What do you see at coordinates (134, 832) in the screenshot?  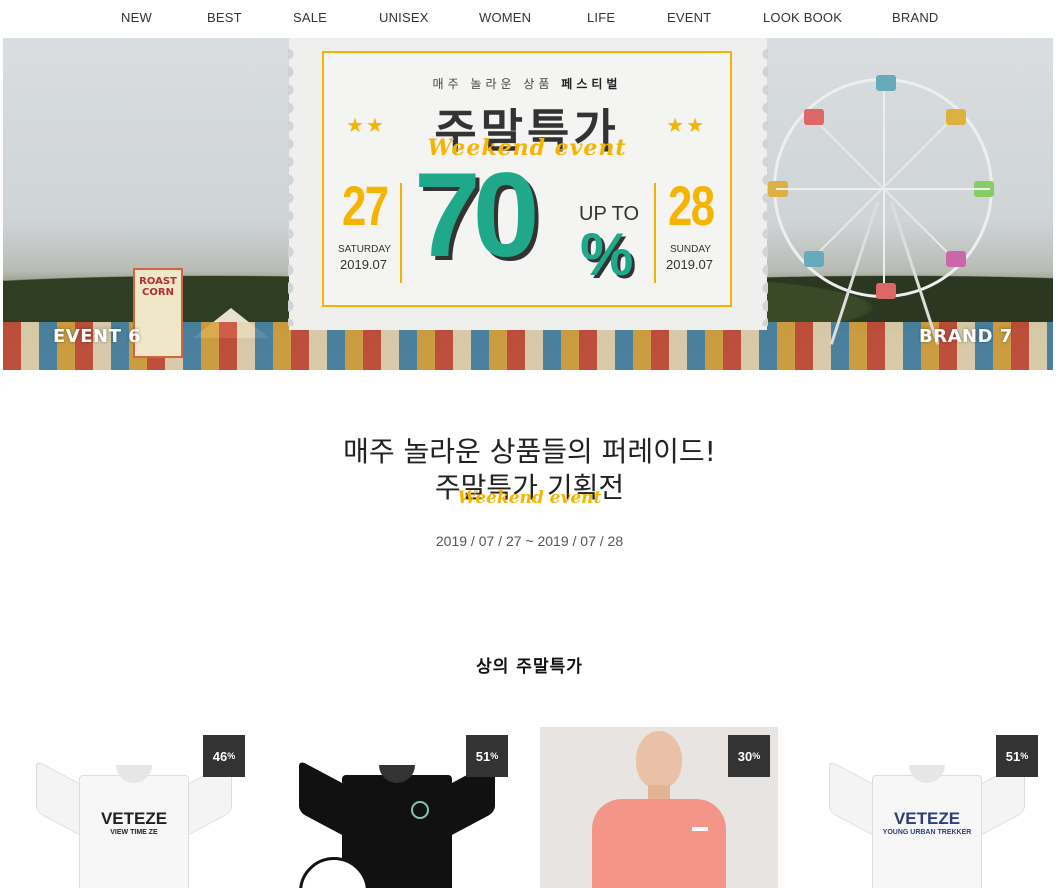 I see `tshirt-print-sub: VIEW TIME ZE` at bounding box center [134, 832].